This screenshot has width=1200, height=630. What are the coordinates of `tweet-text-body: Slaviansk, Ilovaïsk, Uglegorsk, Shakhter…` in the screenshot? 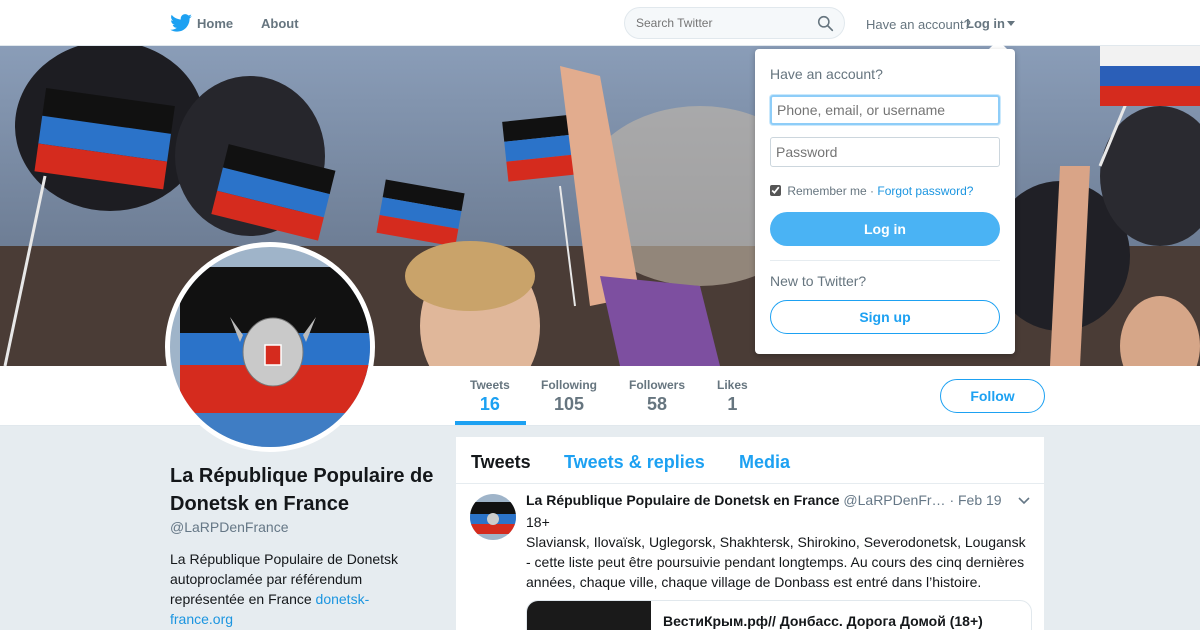 It's located at (776, 562).